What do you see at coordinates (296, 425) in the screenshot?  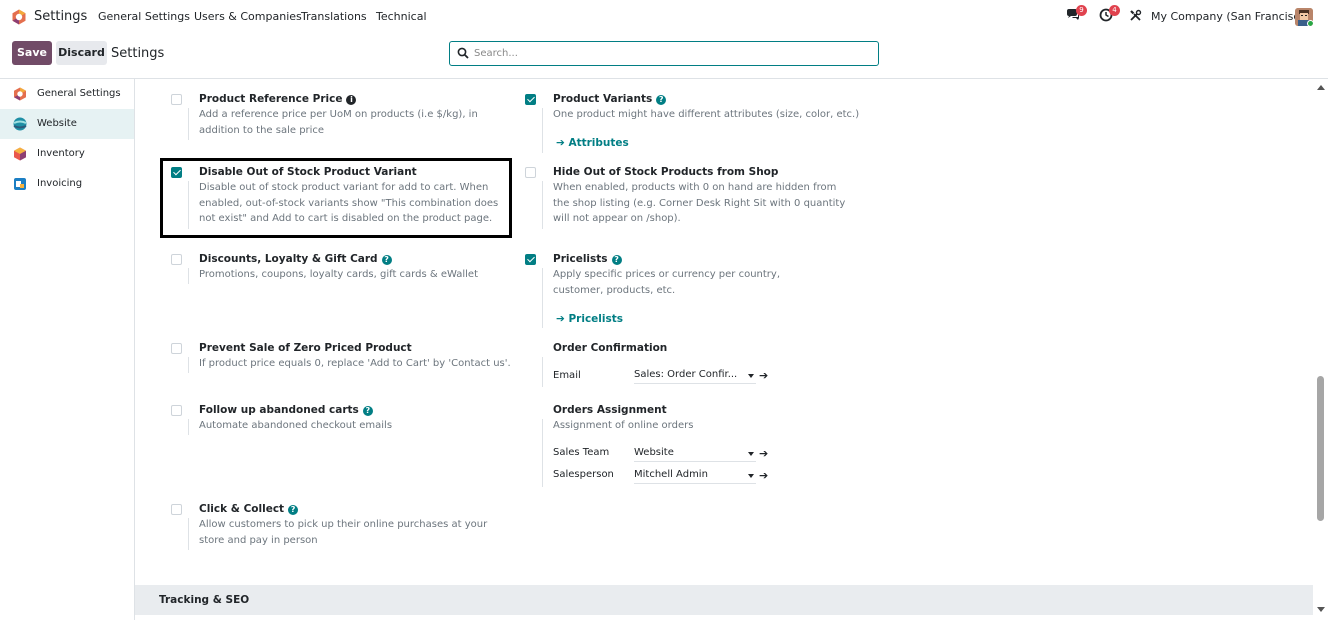 I see `follow-up-carts-description: Automate abandoned checkout emails` at bounding box center [296, 425].